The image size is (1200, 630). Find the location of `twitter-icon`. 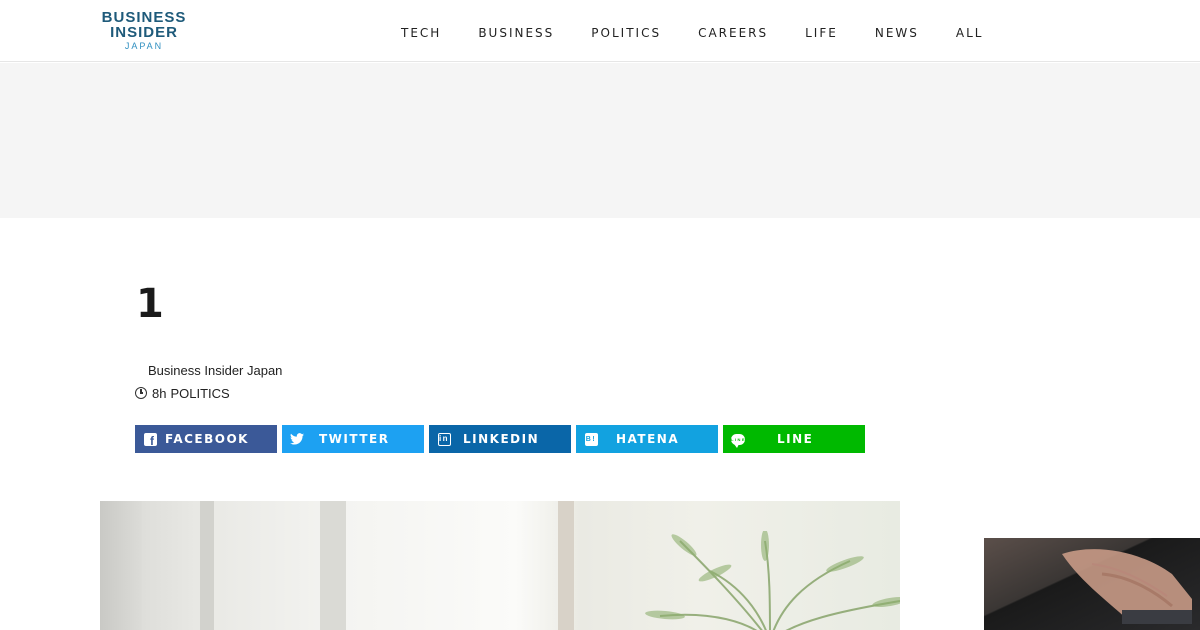

twitter-icon is located at coordinates (297, 439).